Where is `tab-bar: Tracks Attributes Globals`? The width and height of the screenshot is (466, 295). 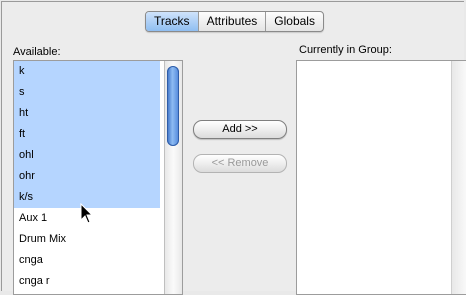
tab-bar: Tracks Attributes Globals is located at coordinates (234, 21).